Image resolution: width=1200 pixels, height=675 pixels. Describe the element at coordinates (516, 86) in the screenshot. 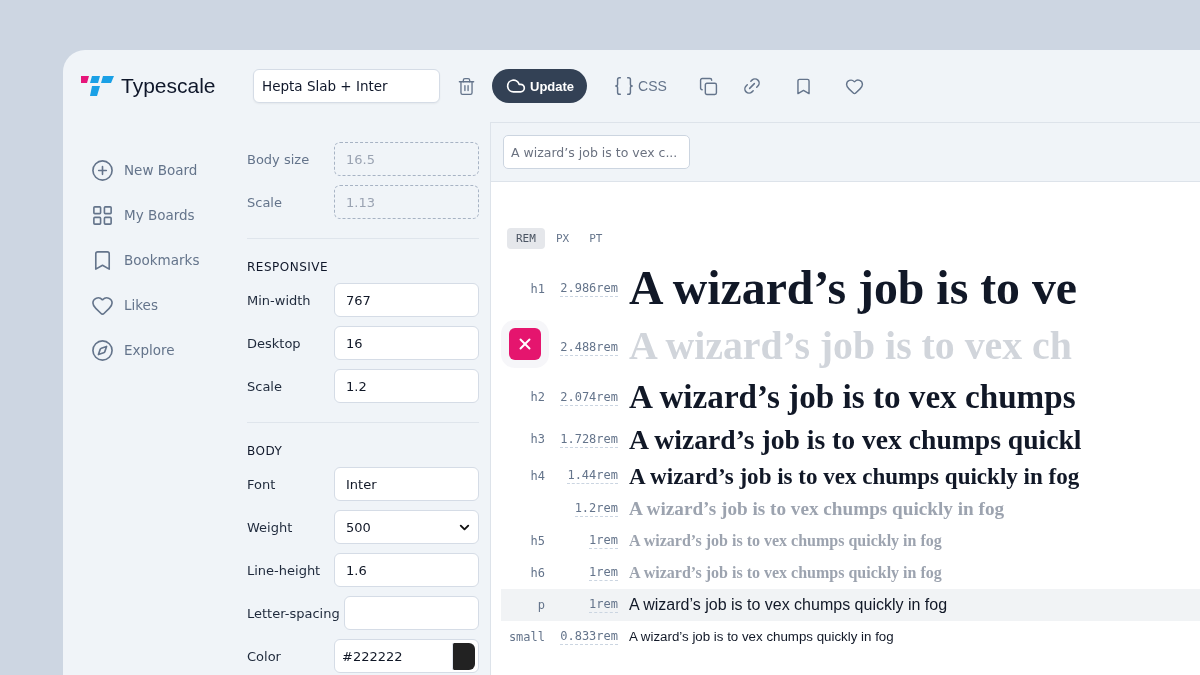

I see `cloud-icon` at that location.